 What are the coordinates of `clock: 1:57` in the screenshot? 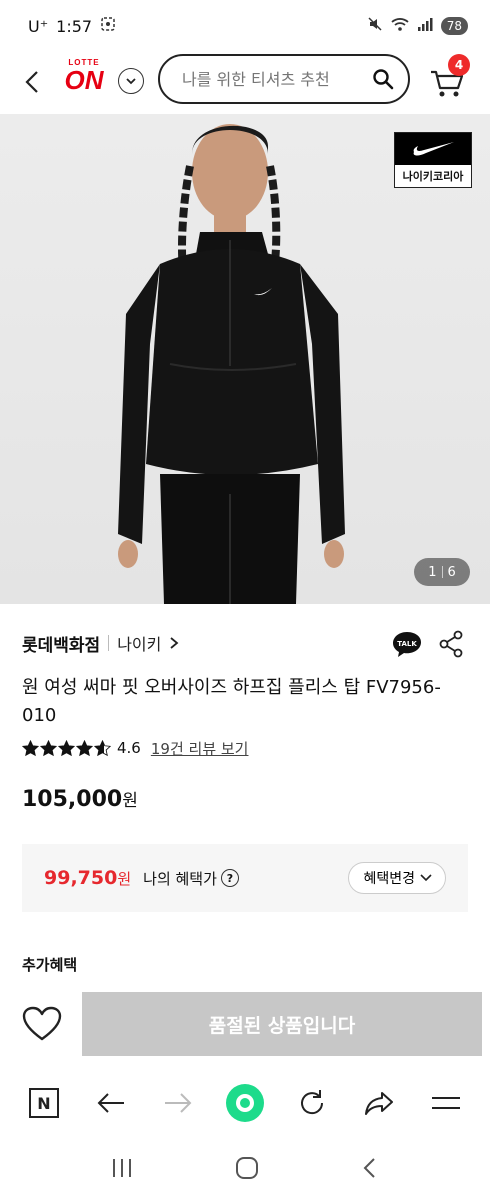 It's located at (74, 26).